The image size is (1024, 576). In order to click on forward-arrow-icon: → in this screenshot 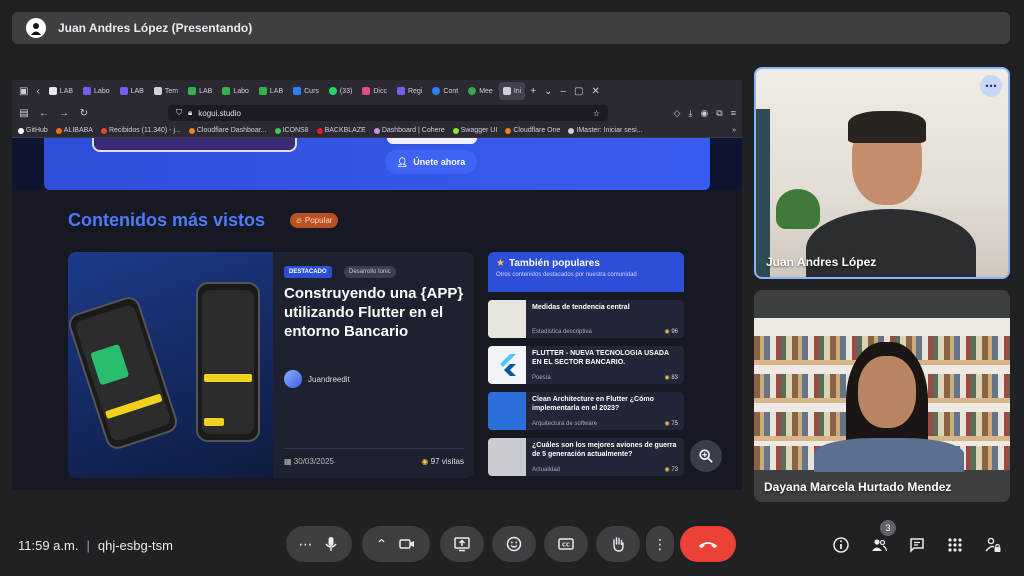, I will do `click(64, 113)`.